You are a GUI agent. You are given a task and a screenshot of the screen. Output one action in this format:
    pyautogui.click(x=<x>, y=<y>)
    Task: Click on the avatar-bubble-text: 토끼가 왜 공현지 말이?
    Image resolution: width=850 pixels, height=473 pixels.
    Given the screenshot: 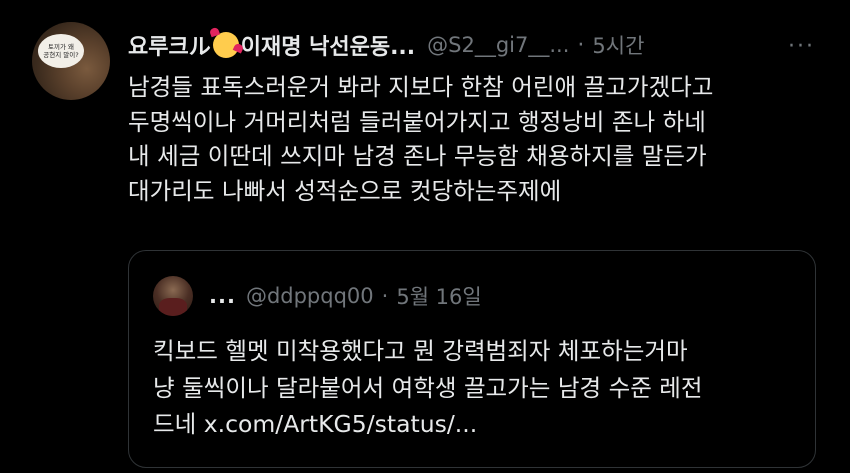 What is the action you would take?
    pyautogui.click(x=61, y=51)
    